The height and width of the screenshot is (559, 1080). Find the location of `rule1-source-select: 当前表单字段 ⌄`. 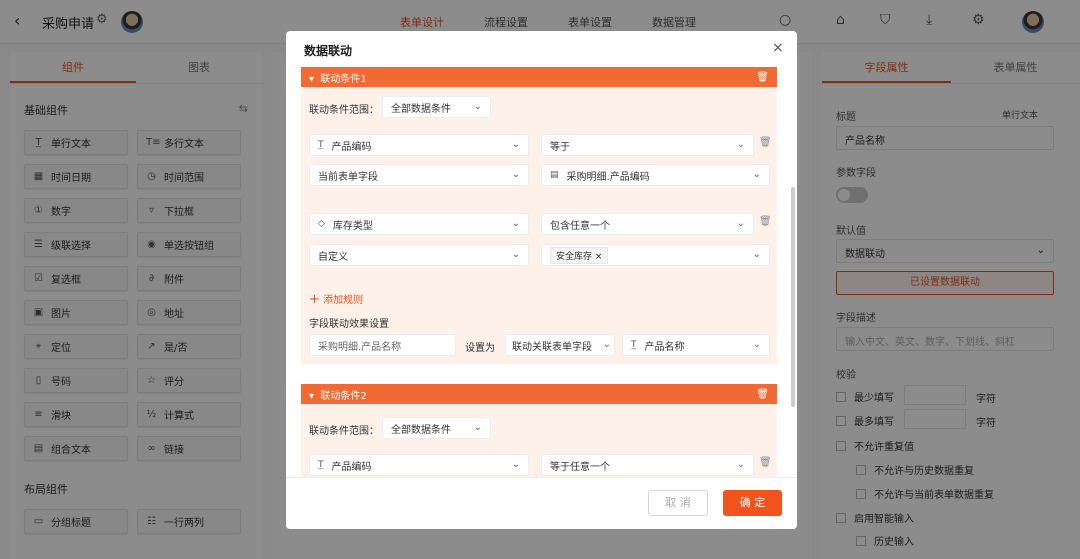

rule1-source-select: 当前表单字段 ⌄ is located at coordinates (419, 175).